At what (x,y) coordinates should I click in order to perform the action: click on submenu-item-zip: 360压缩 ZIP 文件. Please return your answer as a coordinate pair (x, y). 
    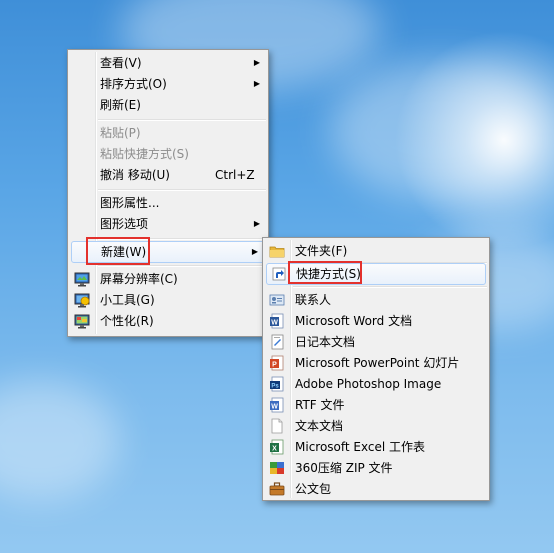
    Looking at the image, I should click on (376, 468).